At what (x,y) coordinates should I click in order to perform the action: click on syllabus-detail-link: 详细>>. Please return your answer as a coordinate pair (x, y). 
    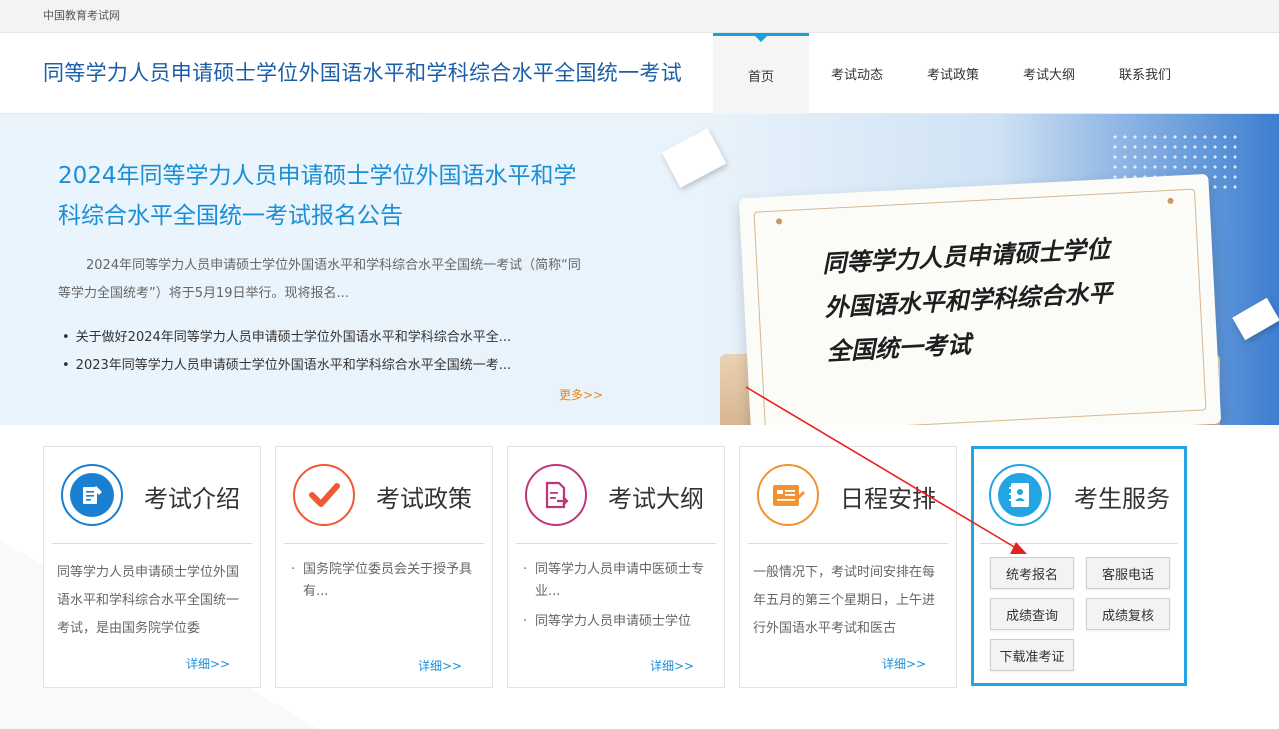
    Looking at the image, I should click on (672, 665).